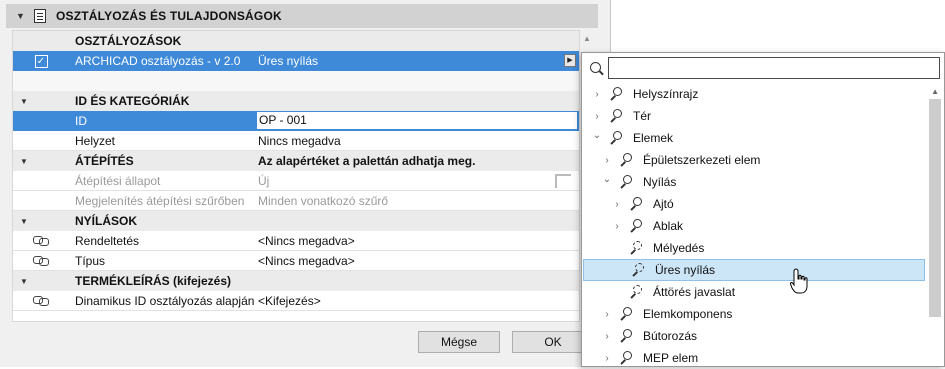 This screenshot has width=945, height=369. Describe the element at coordinates (563, 181) in the screenshot. I see `renovation-icon` at that location.